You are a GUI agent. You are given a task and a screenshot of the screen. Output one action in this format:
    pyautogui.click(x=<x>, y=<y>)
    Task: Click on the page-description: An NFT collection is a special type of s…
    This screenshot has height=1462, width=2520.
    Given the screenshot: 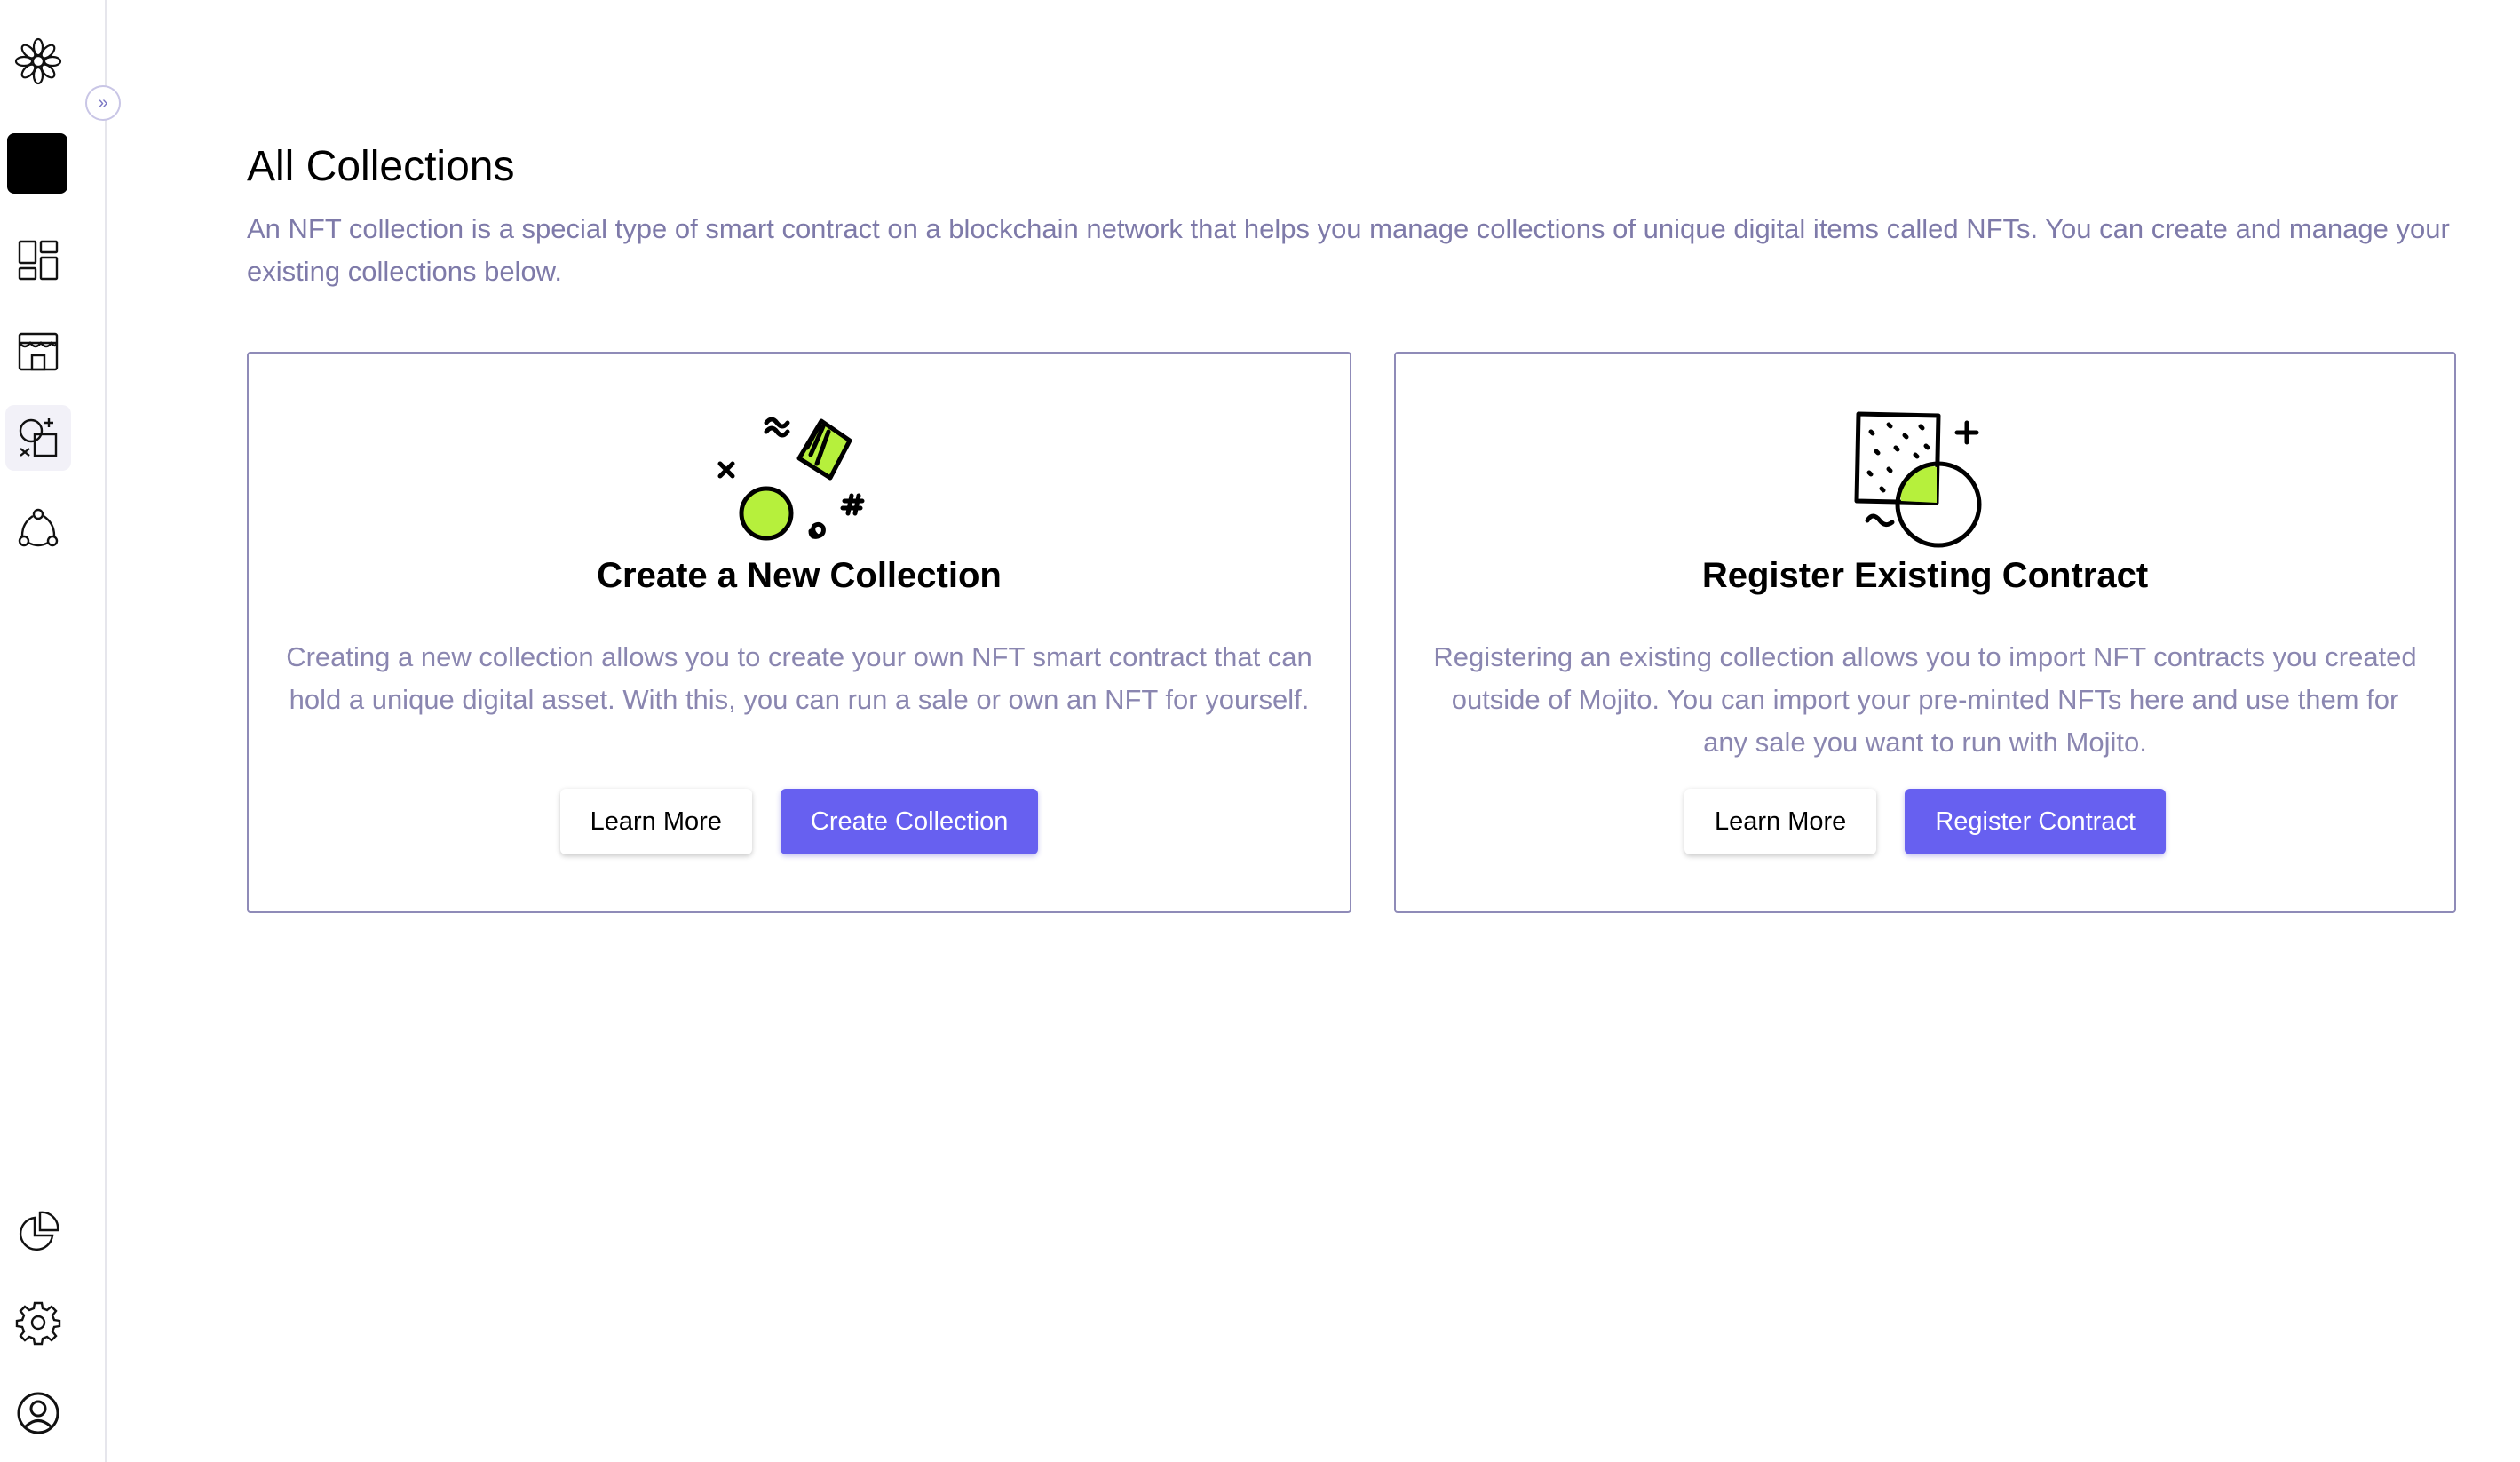 What is the action you would take?
    pyautogui.click(x=1348, y=250)
    